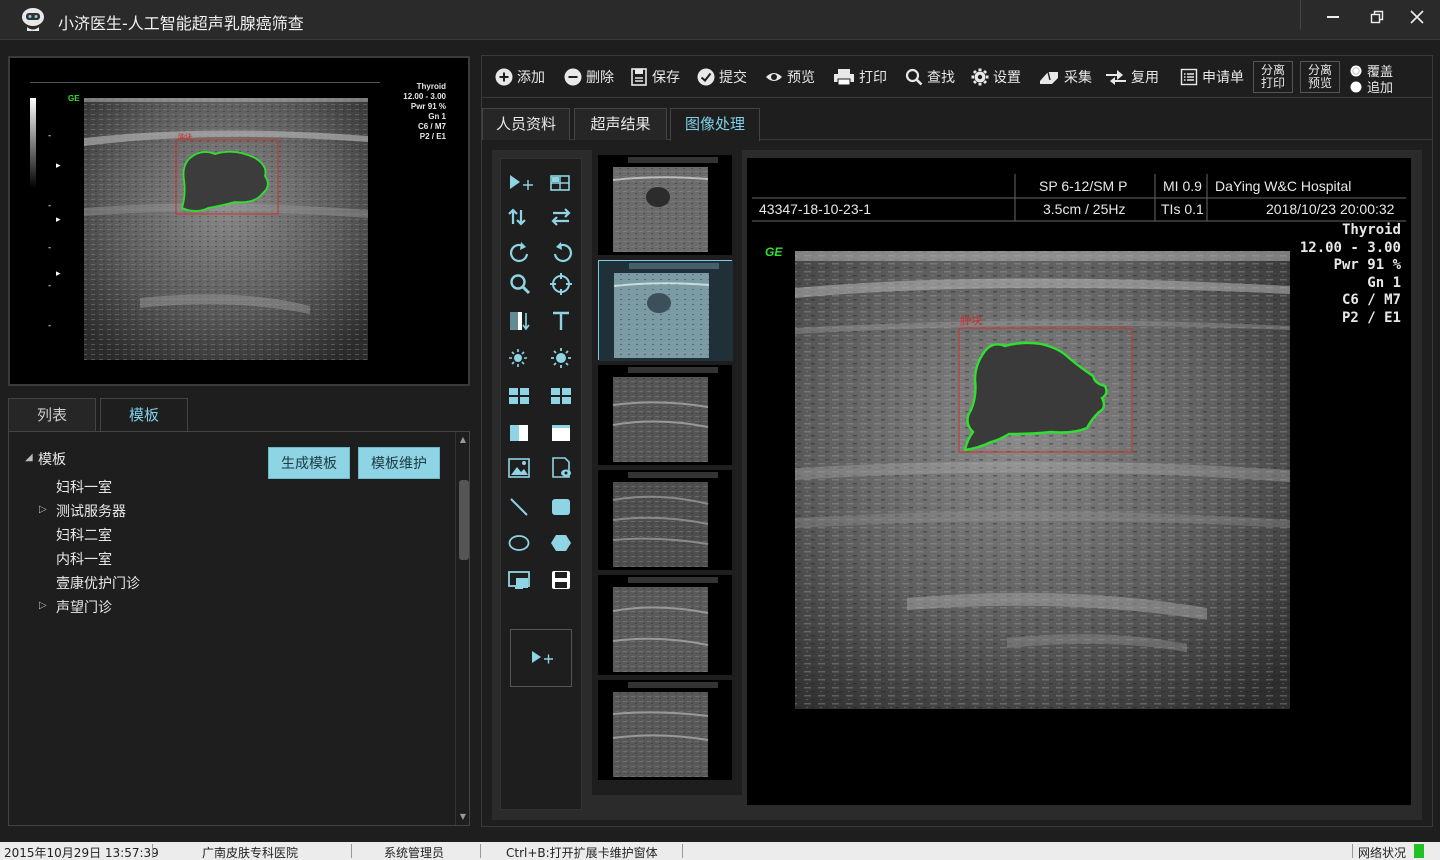  I want to click on quad-layout-tool-icon, so click(519, 396).